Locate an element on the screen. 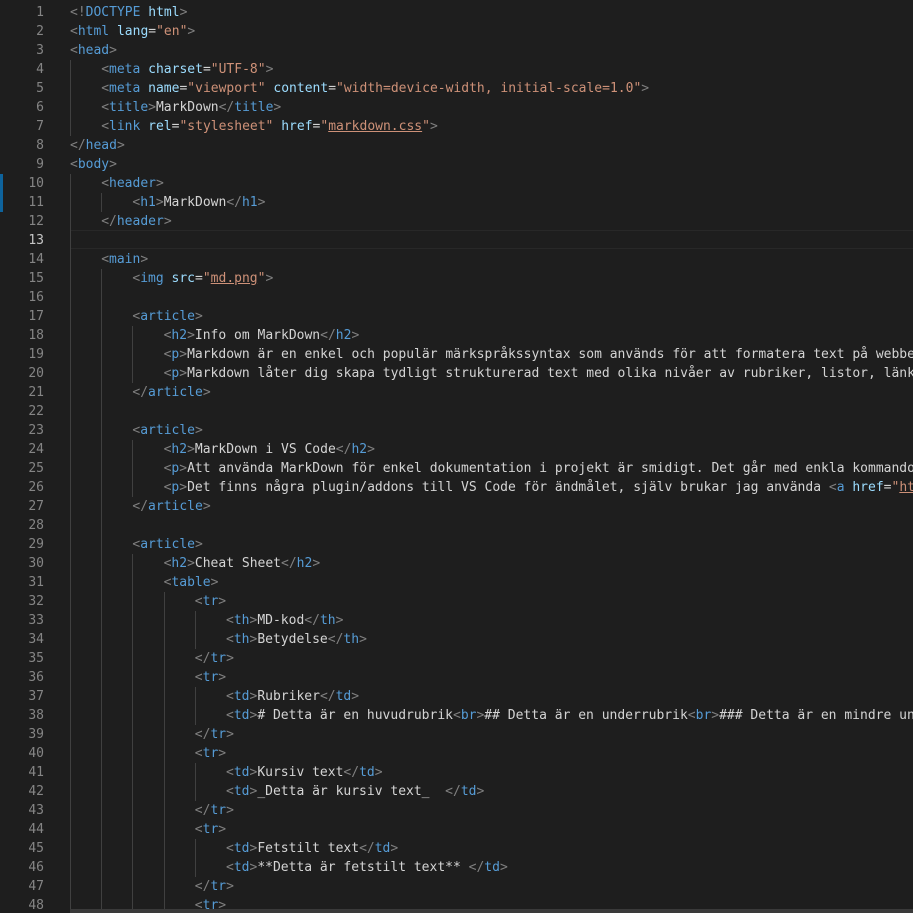  line-number: 7 is located at coordinates (40, 126).